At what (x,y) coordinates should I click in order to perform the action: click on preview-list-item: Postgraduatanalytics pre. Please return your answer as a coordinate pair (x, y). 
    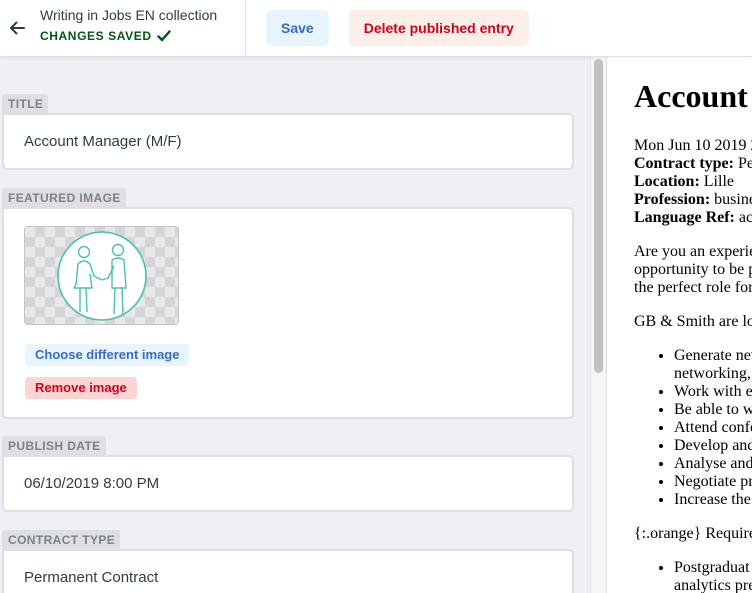
    Looking at the image, I should click on (713, 576).